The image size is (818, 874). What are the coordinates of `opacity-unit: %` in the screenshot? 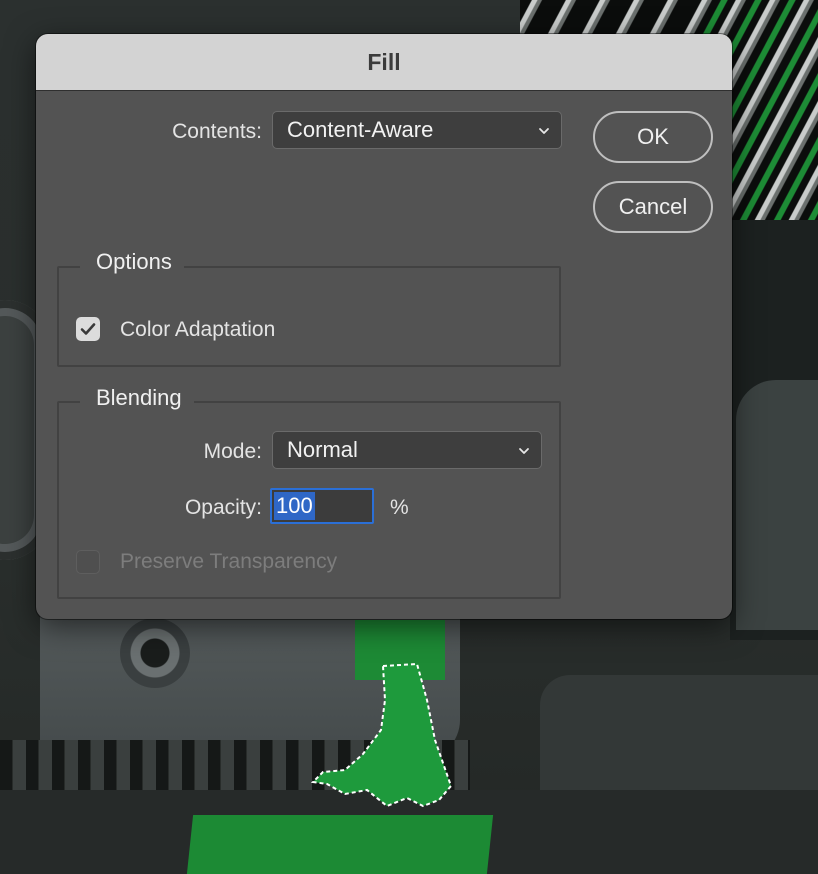 It's located at (399, 507).